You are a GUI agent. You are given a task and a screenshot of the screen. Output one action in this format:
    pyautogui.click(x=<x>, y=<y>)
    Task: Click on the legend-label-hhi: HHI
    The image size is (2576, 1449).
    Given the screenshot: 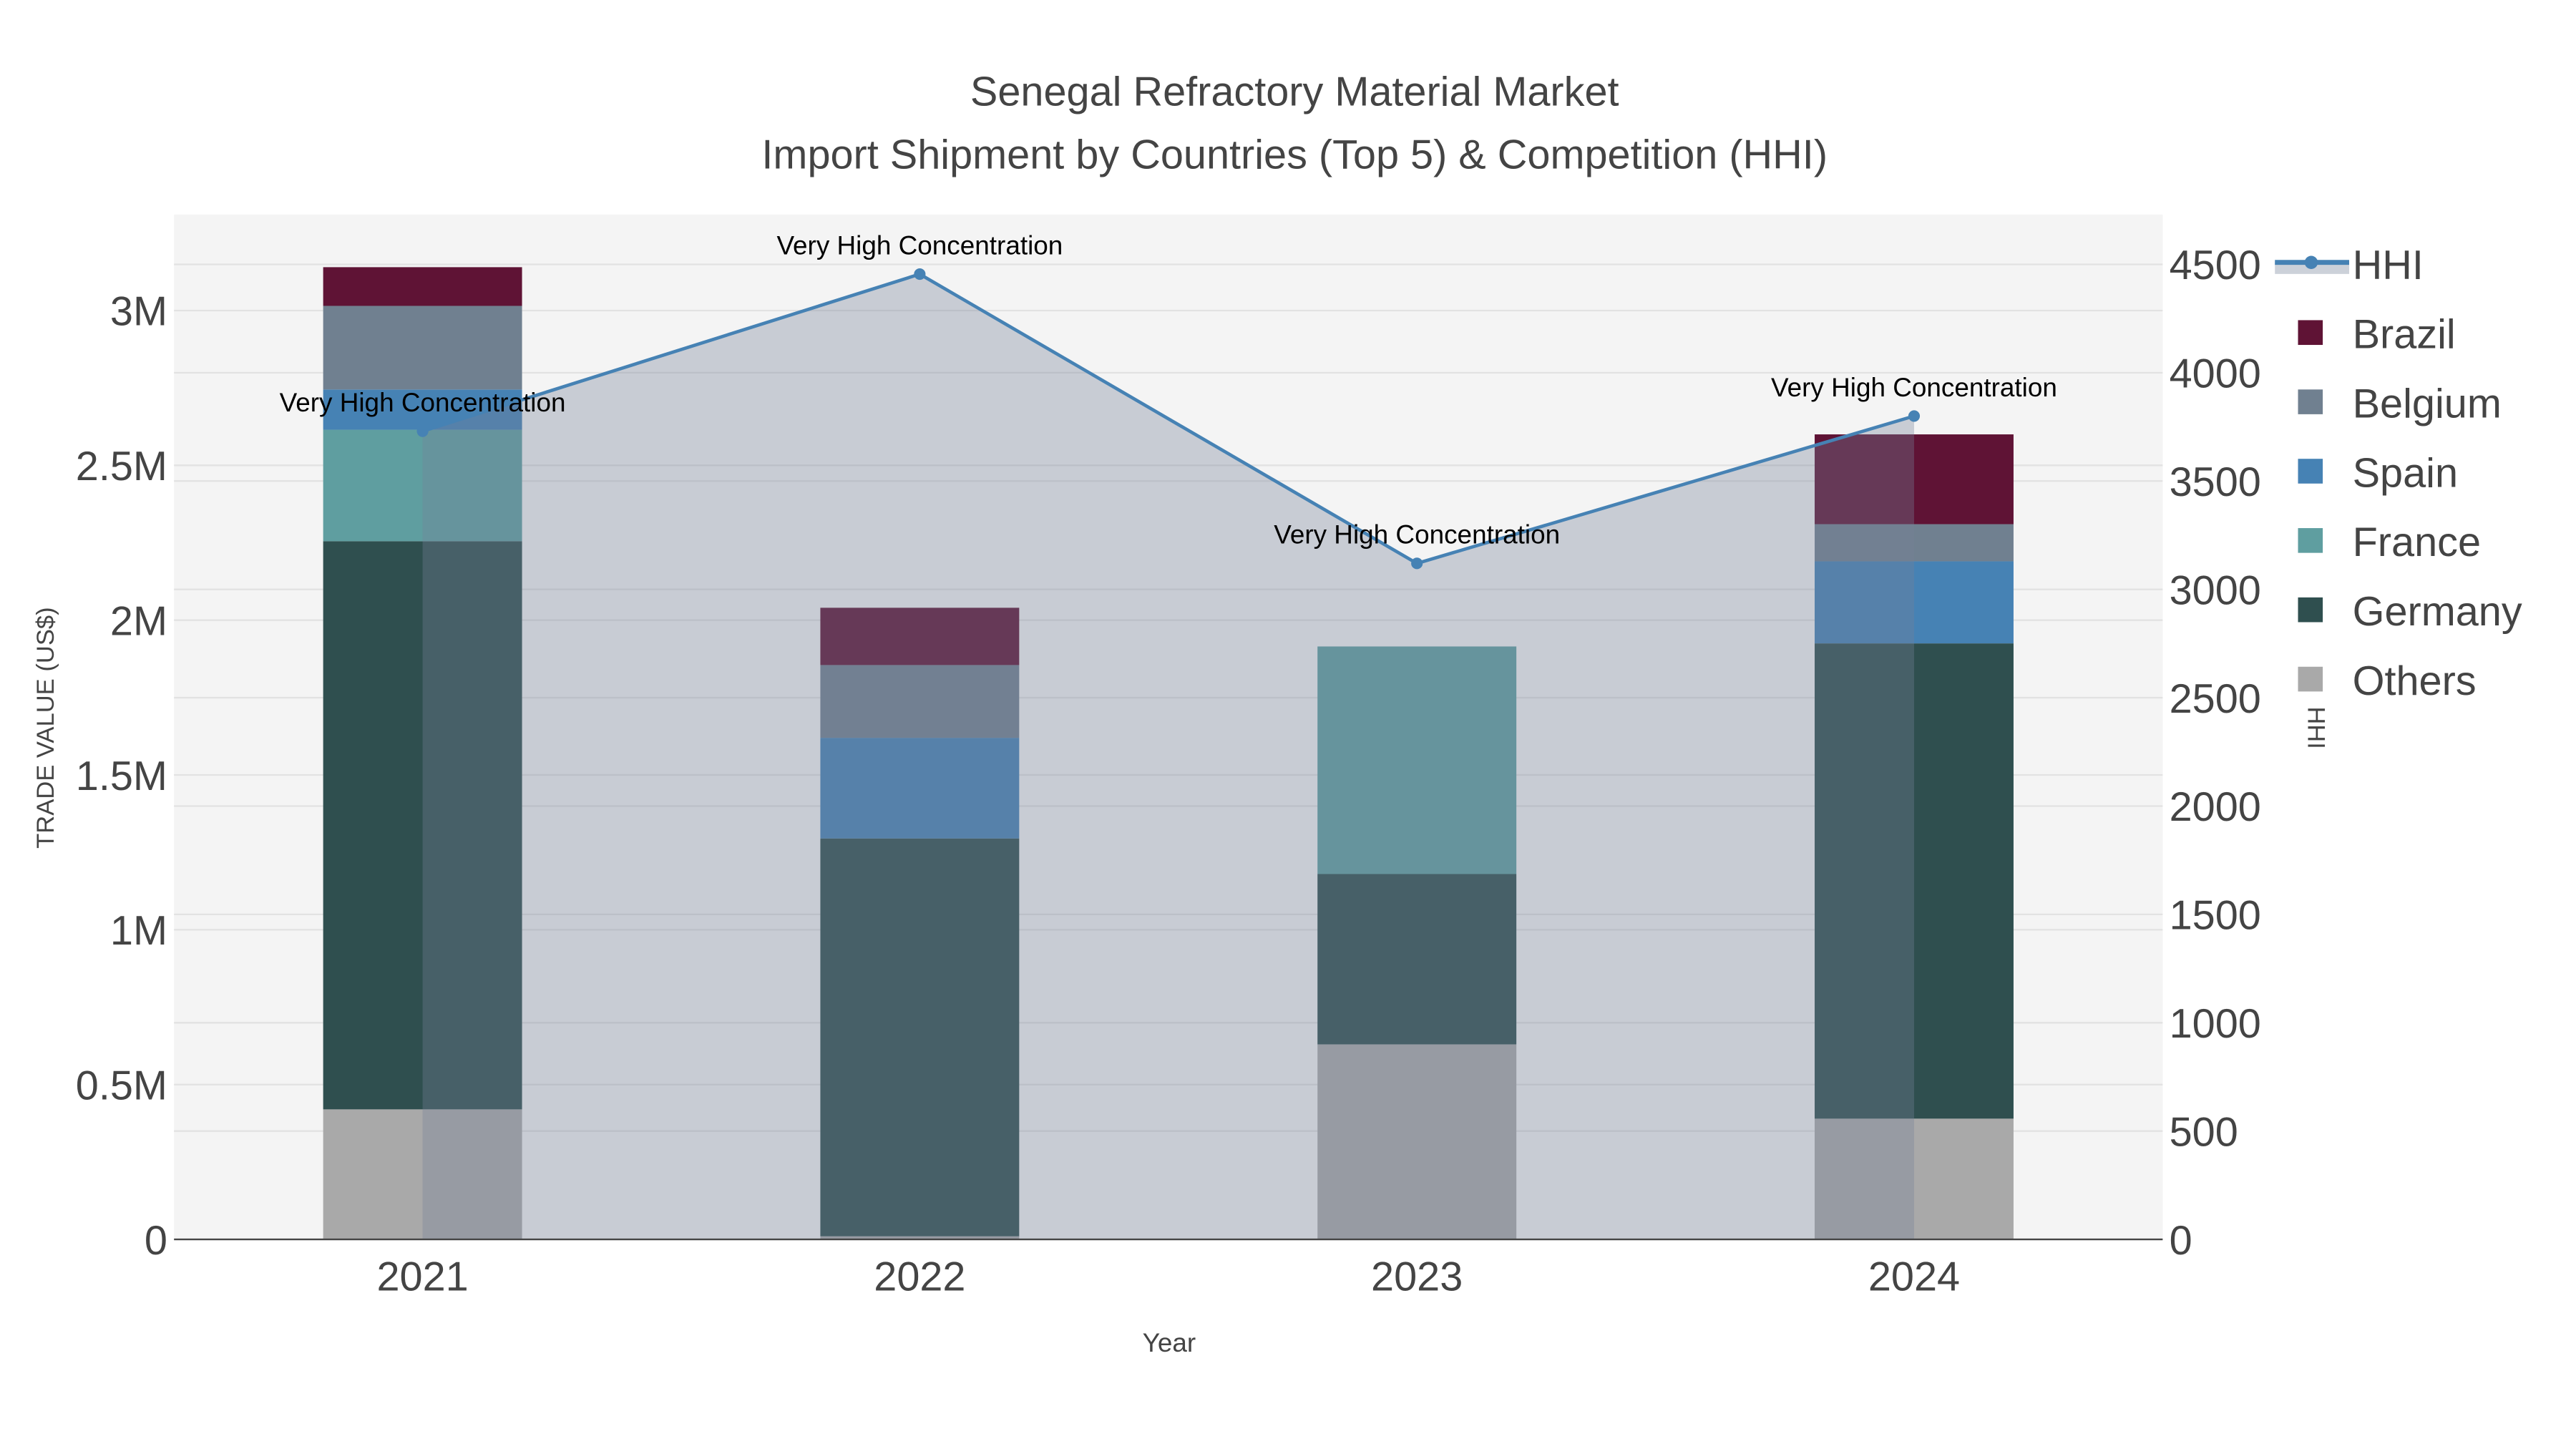 What is the action you would take?
    pyautogui.click(x=2388, y=265)
    